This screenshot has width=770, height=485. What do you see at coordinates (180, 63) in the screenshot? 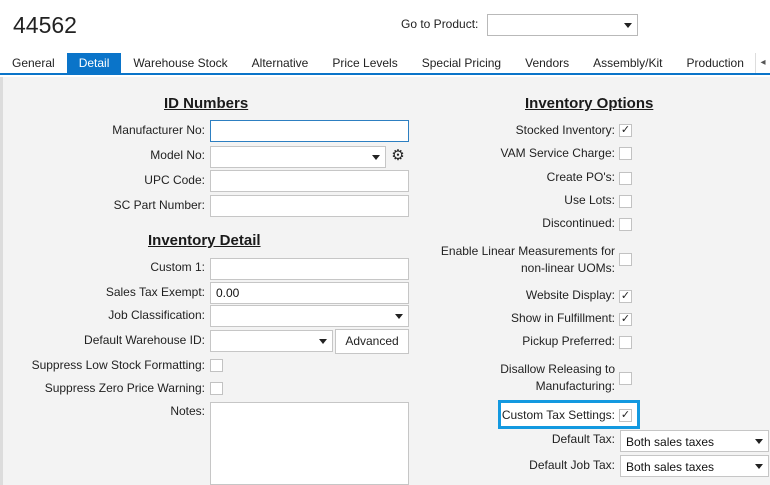
I see `tab-warehouse-stock: Warehouse Stock` at bounding box center [180, 63].